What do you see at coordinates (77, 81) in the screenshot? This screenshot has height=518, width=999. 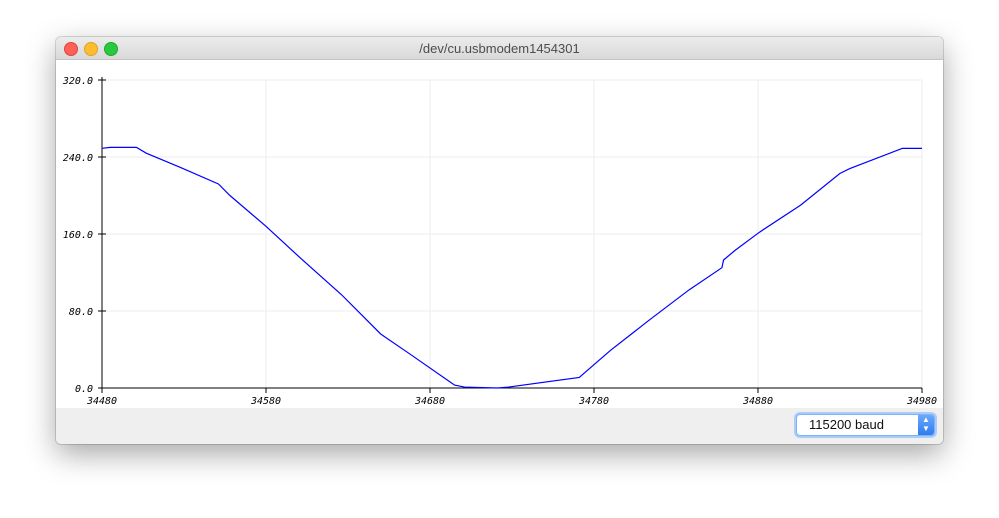 I see `y-tick-label: 320.0` at bounding box center [77, 81].